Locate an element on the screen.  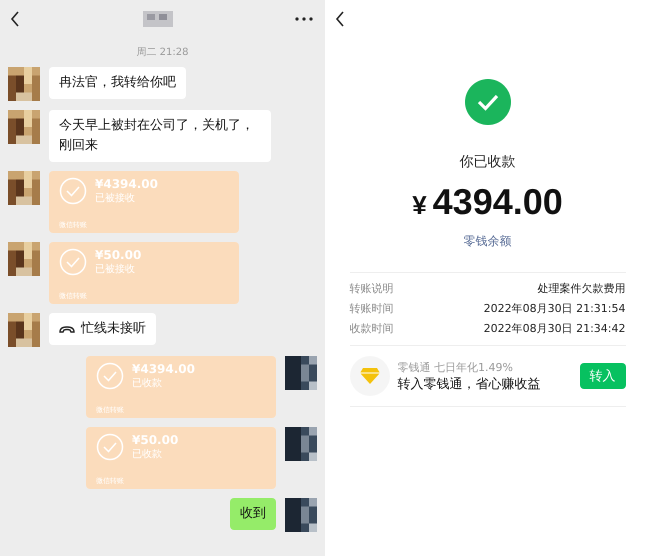
success-icon is located at coordinates (487, 102).